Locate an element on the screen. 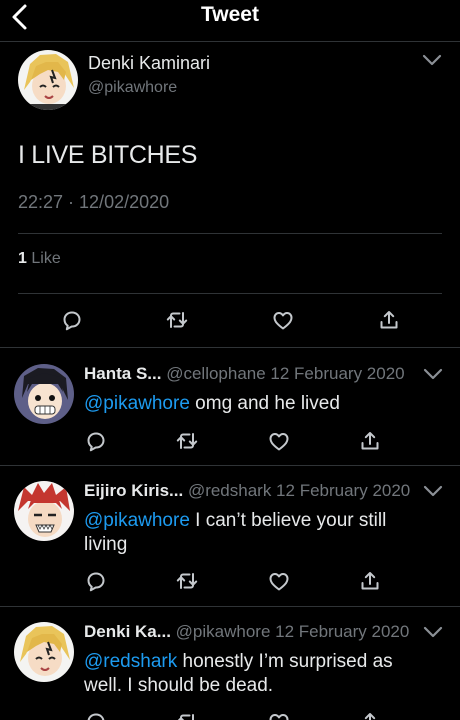 Image resolution: width=460 pixels, height=720 pixels. author-handle: @pikawhore is located at coordinates (132, 88).